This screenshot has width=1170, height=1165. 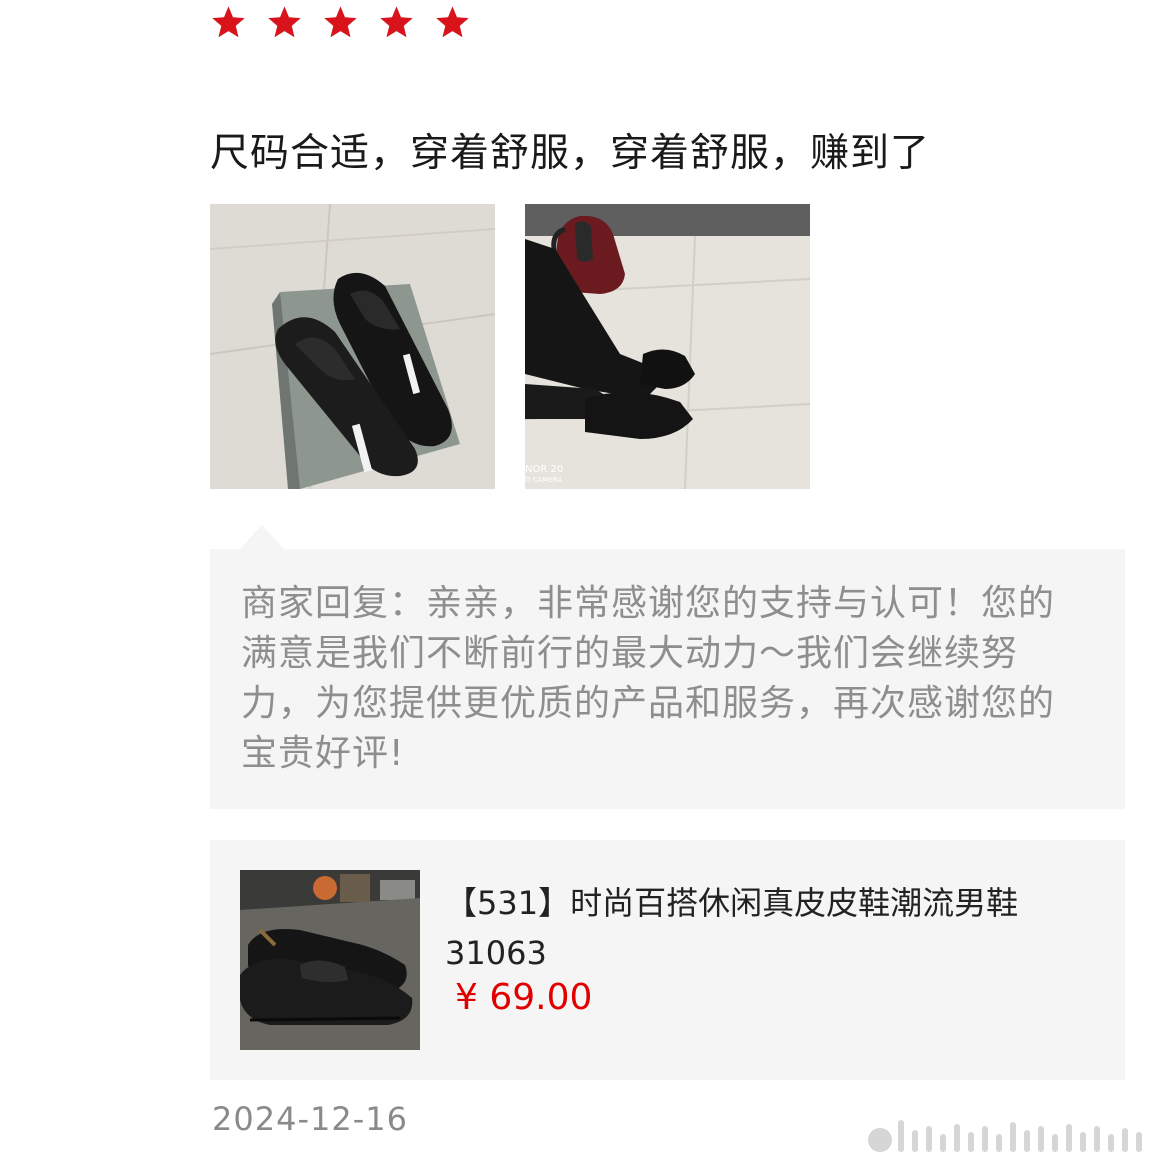 I want to click on photo-shoes-on-box-icon, so click(x=352, y=346).